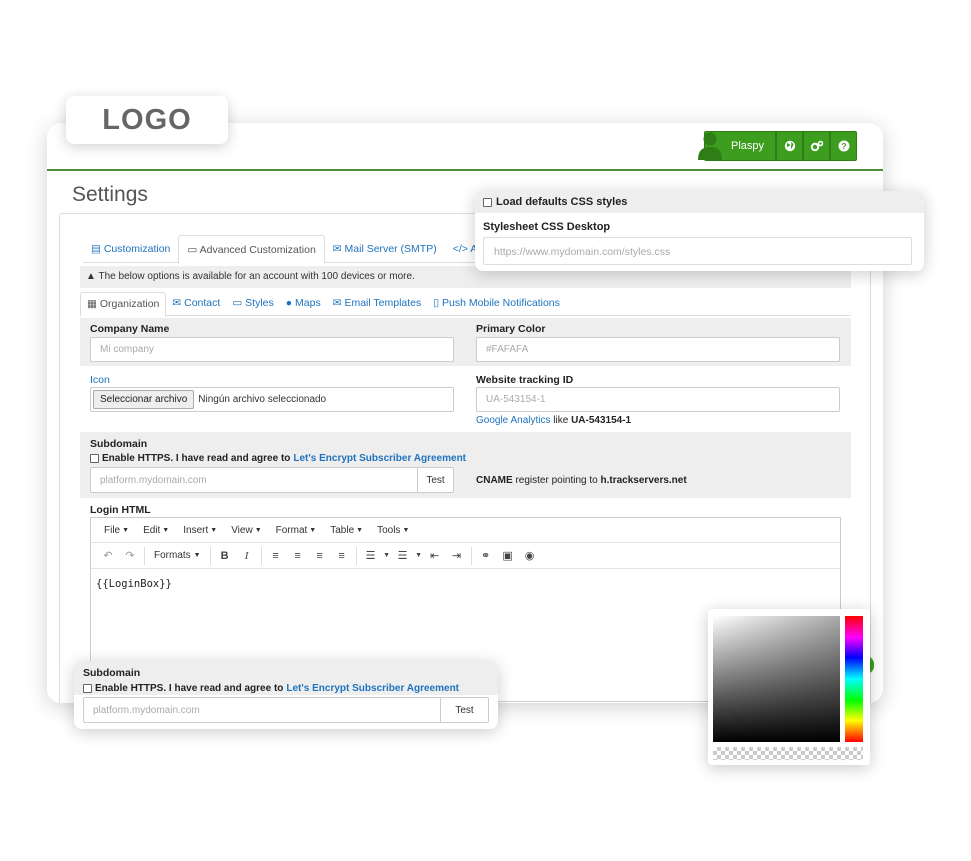  What do you see at coordinates (508, 556) in the screenshot?
I see `image-icon: ▣` at bounding box center [508, 556].